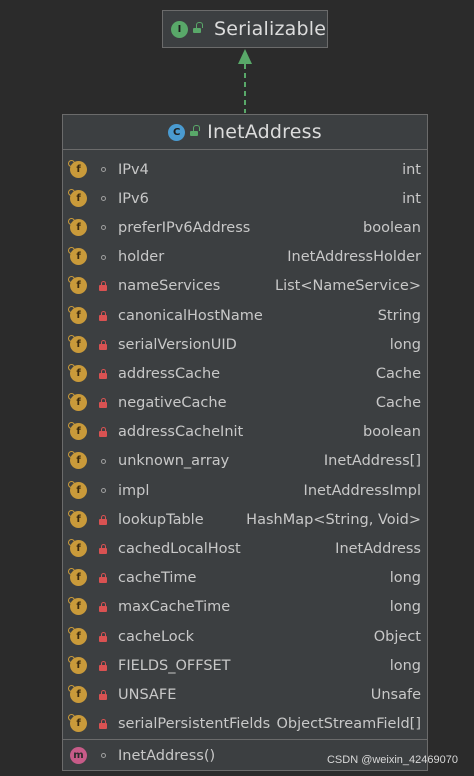 Image resolution: width=474 pixels, height=776 pixels. Describe the element at coordinates (194, 724) in the screenshot. I see `field-name: serialPersistentFields` at that location.